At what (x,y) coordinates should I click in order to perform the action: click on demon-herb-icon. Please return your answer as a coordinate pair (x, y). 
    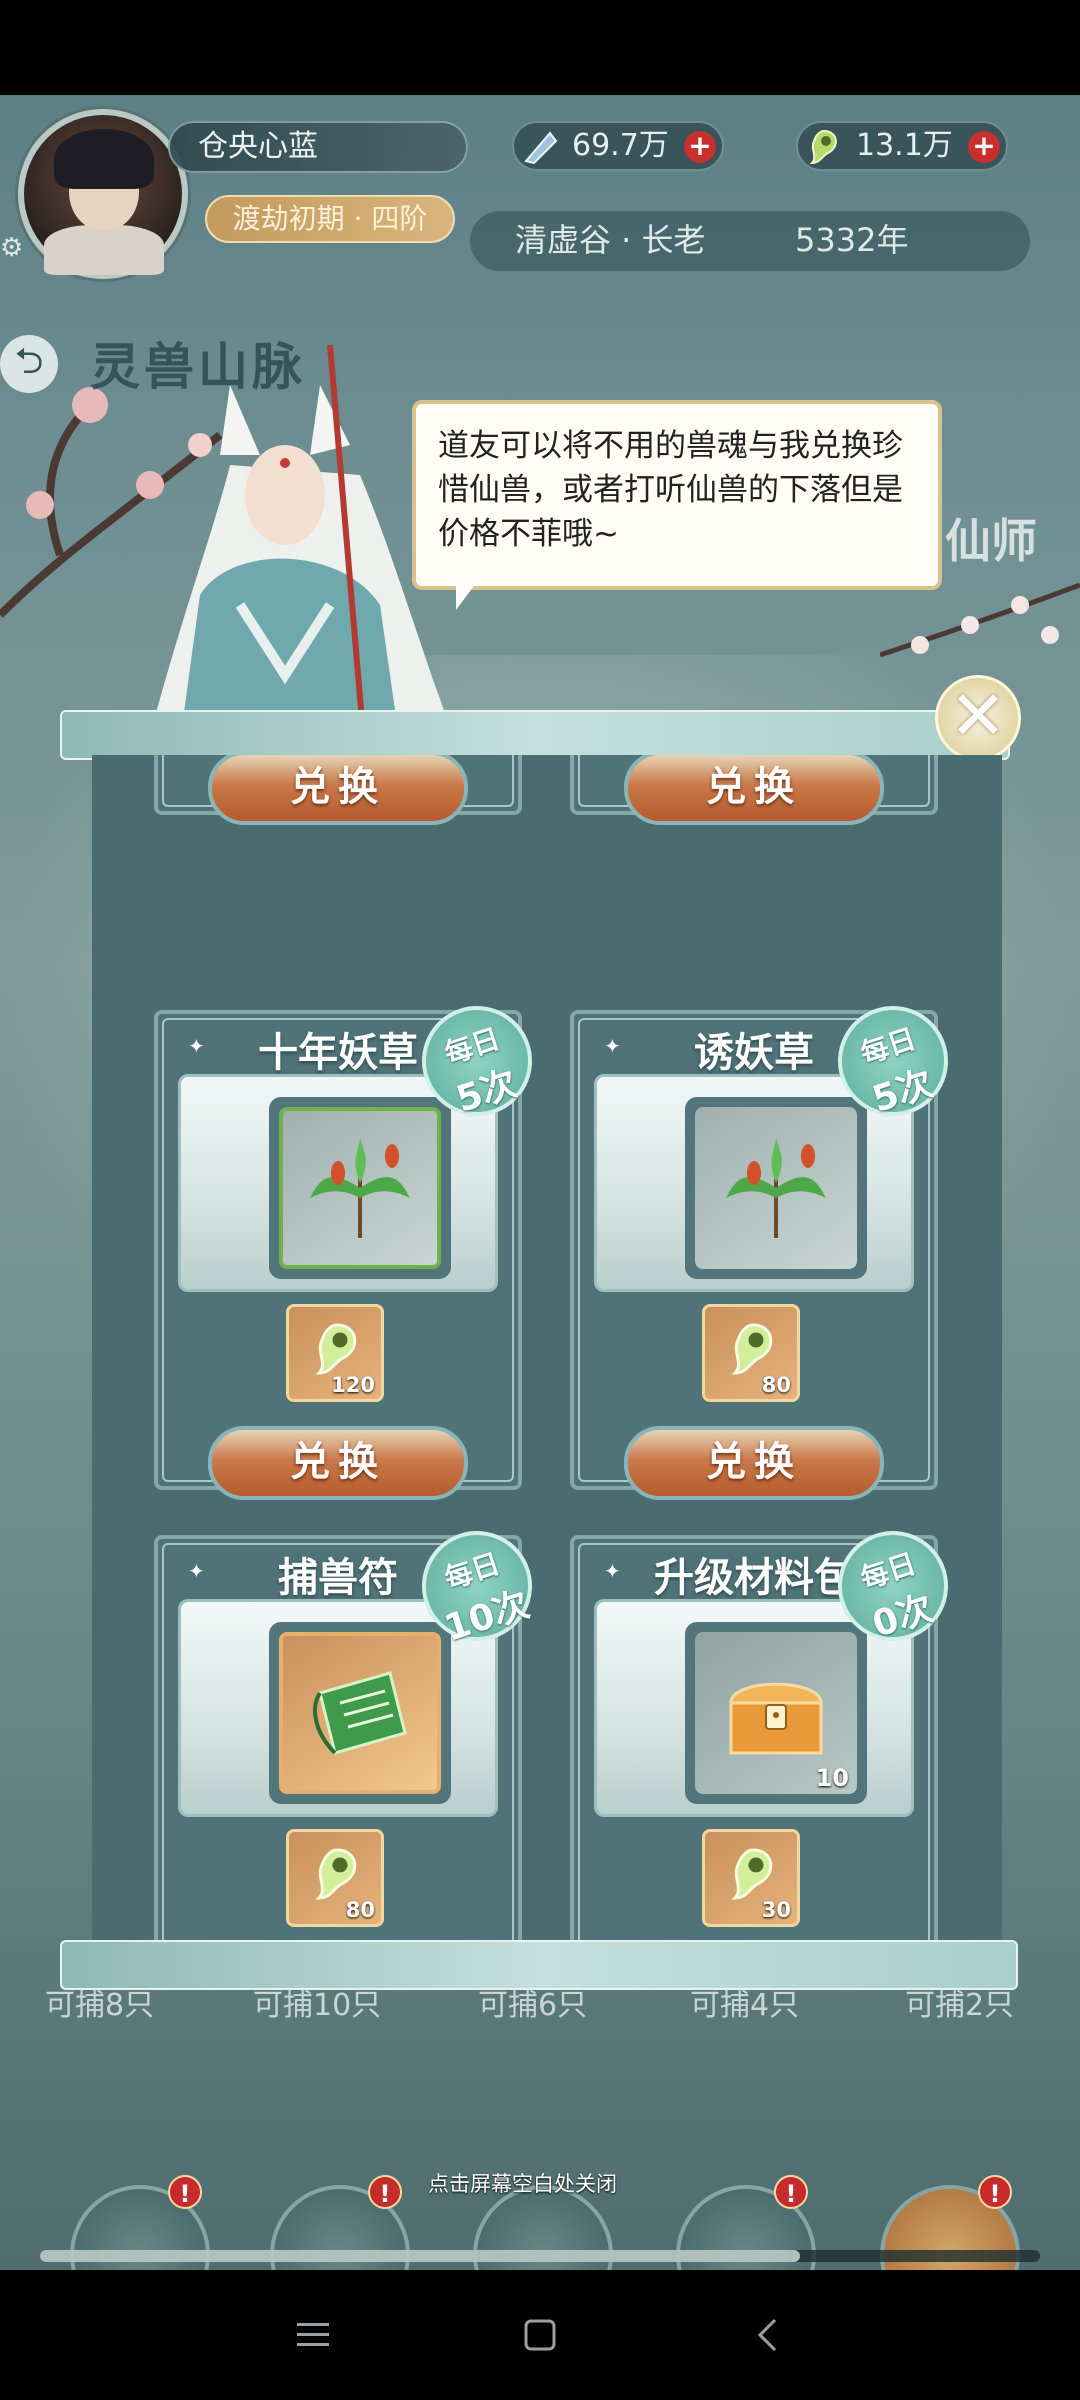
    Looking at the image, I should click on (360, 1188).